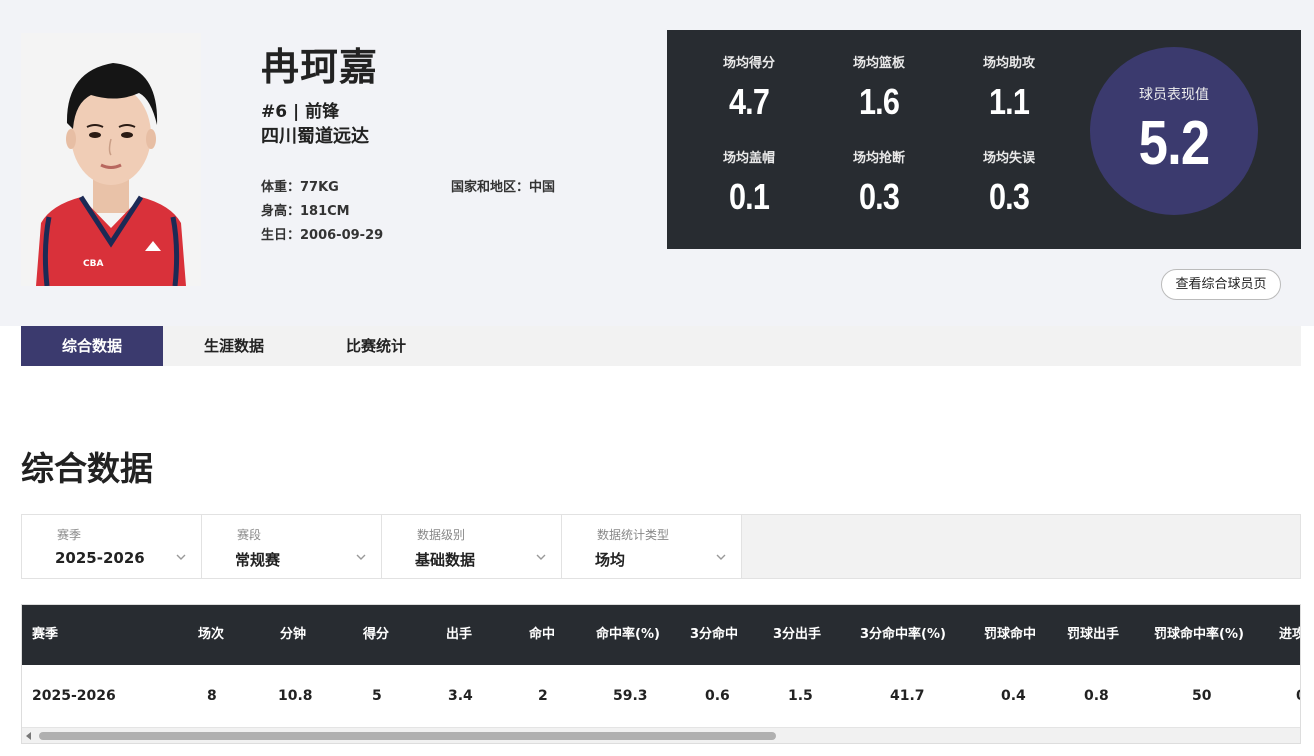 This screenshot has width=1314, height=756. Describe the element at coordinates (212, 696) in the screenshot. I see `table-cell: 8` at that location.